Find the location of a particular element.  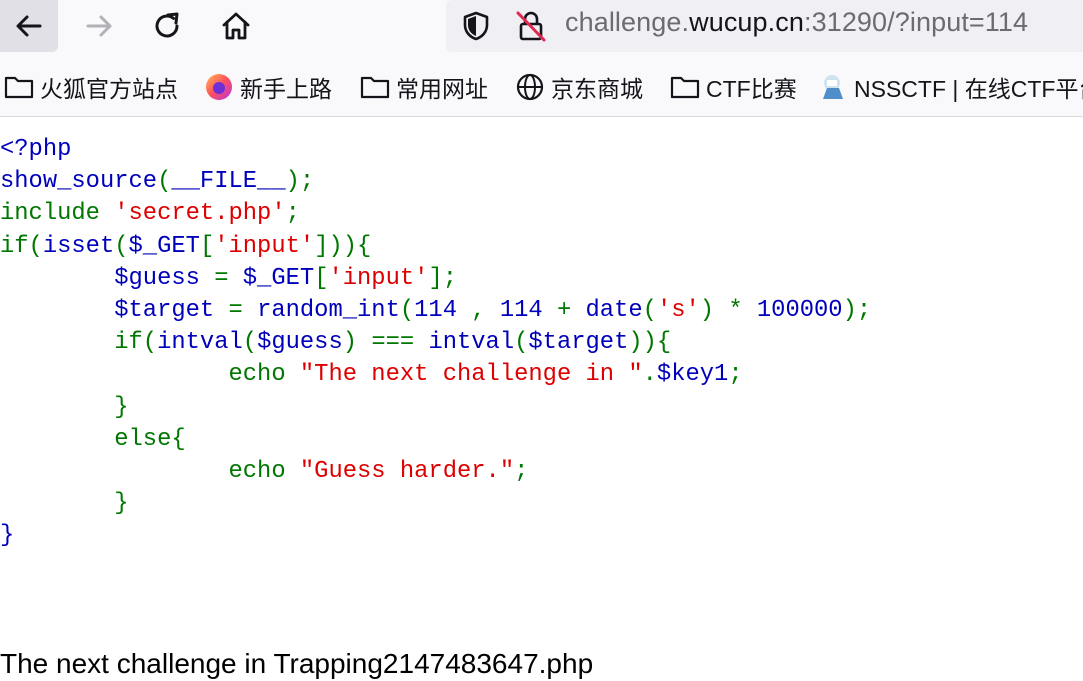

home-button is located at coordinates (236, 26).